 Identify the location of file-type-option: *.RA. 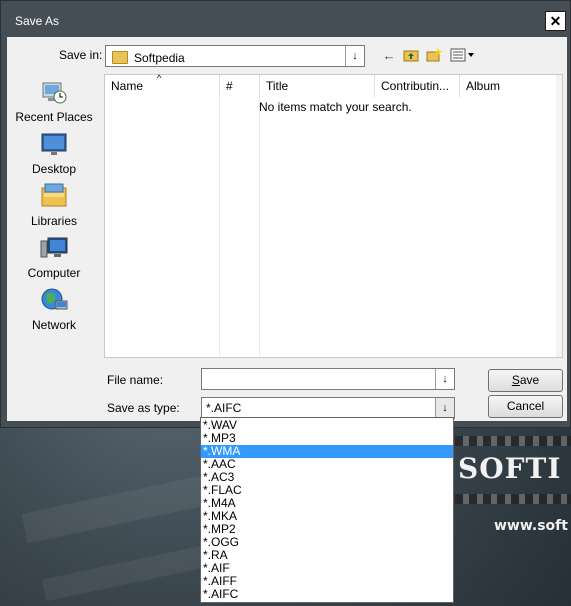
(327, 555).